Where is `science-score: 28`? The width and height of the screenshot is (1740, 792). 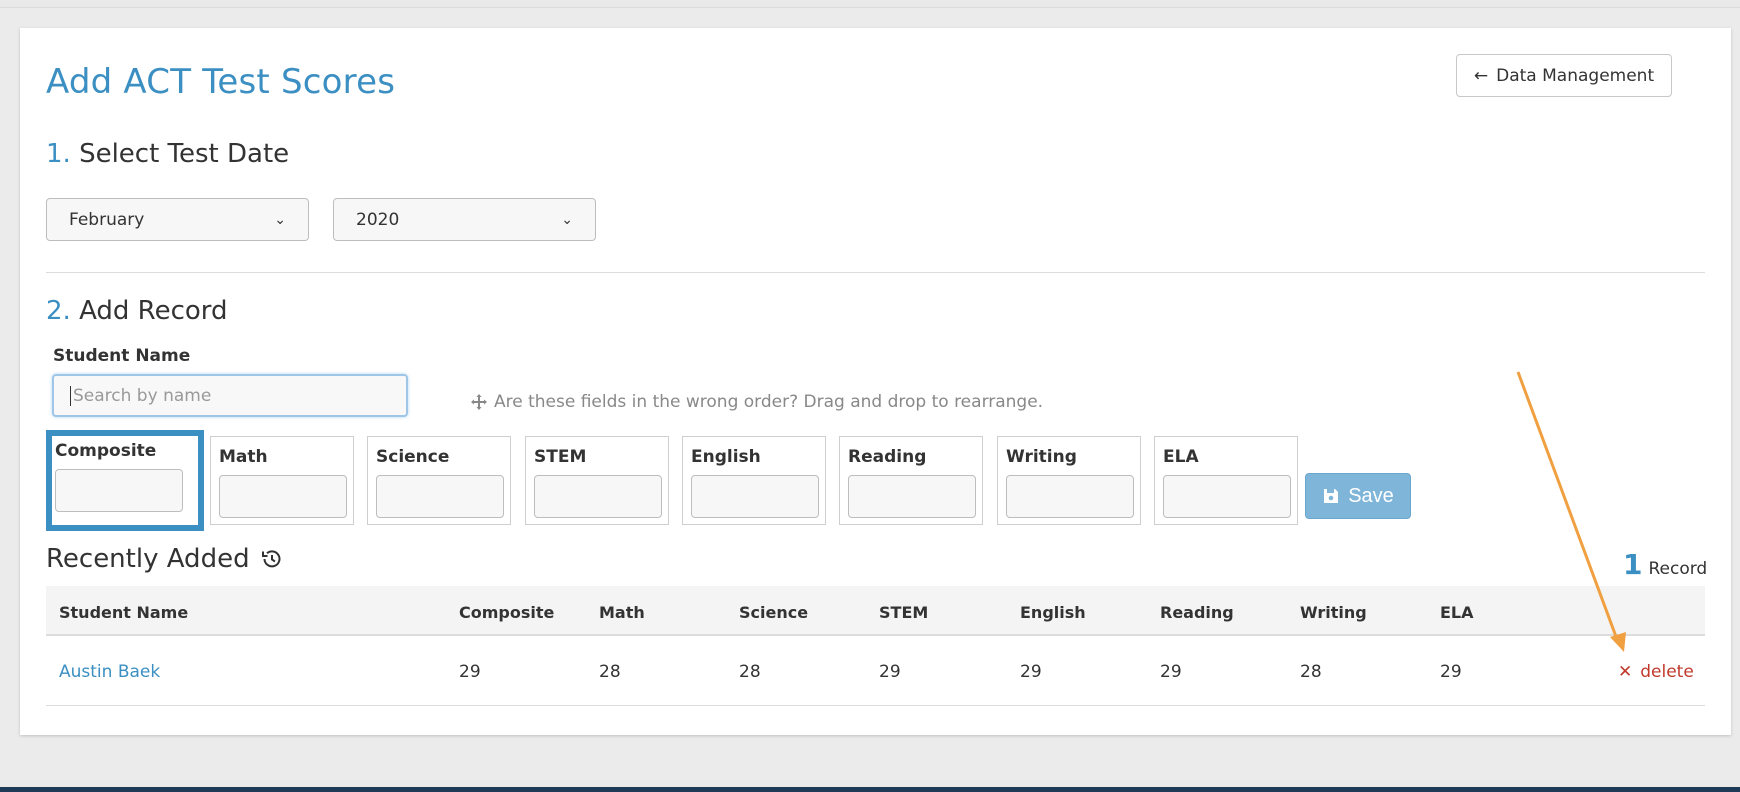 science-score: 28 is located at coordinates (750, 672).